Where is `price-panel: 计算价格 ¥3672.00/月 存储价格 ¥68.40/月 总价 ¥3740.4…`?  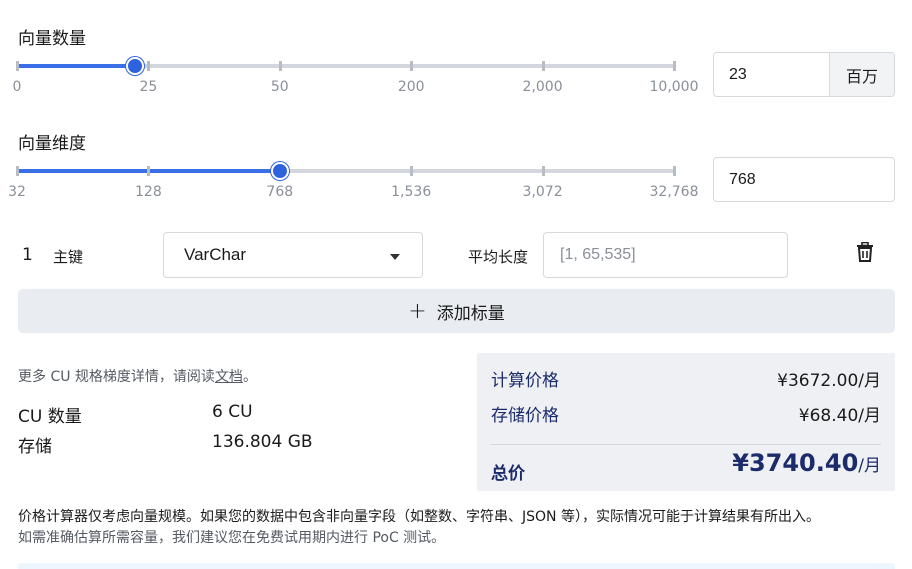 price-panel: 计算价格 ¥3672.00/月 存储价格 ¥68.40/月 总价 ¥3740.4… is located at coordinates (686, 422).